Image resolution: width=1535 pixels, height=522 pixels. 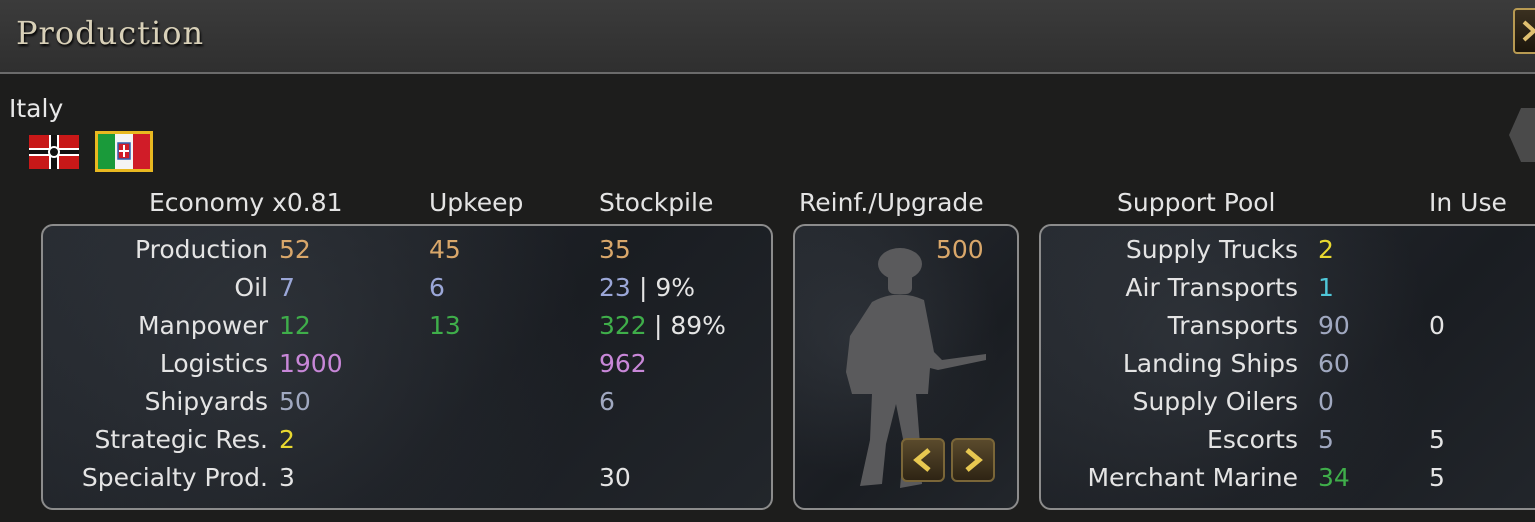 What do you see at coordinates (202, 325) in the screenshot?
I see `manpower-label: Manpower` at bounding box center [202, 325].